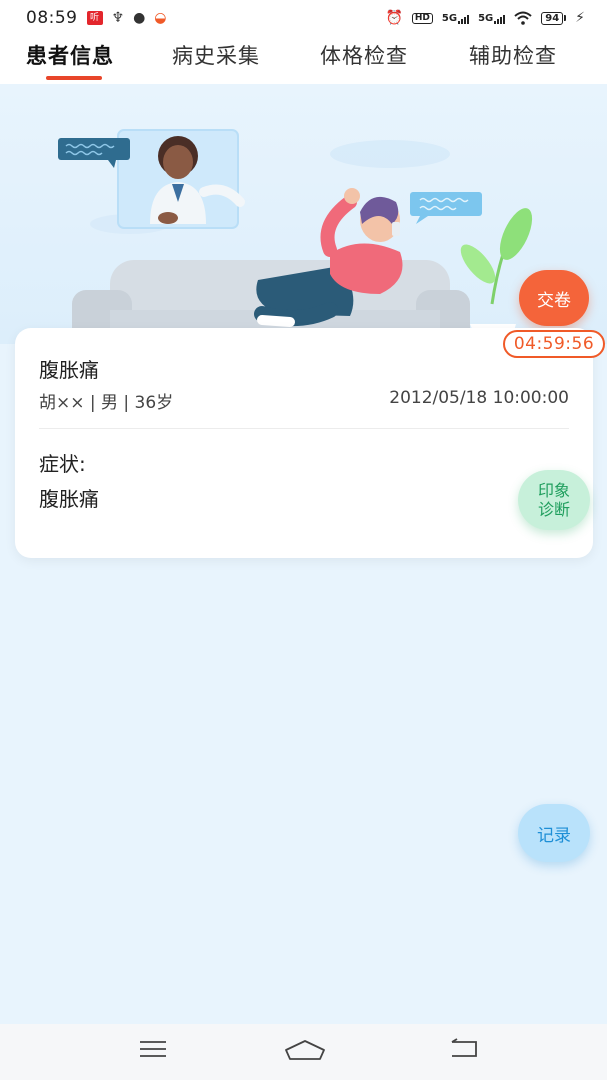  Describe the element at coordinates (70, 55) in the screenshot. I see `tab-patient-info: 患者信息` at that location.